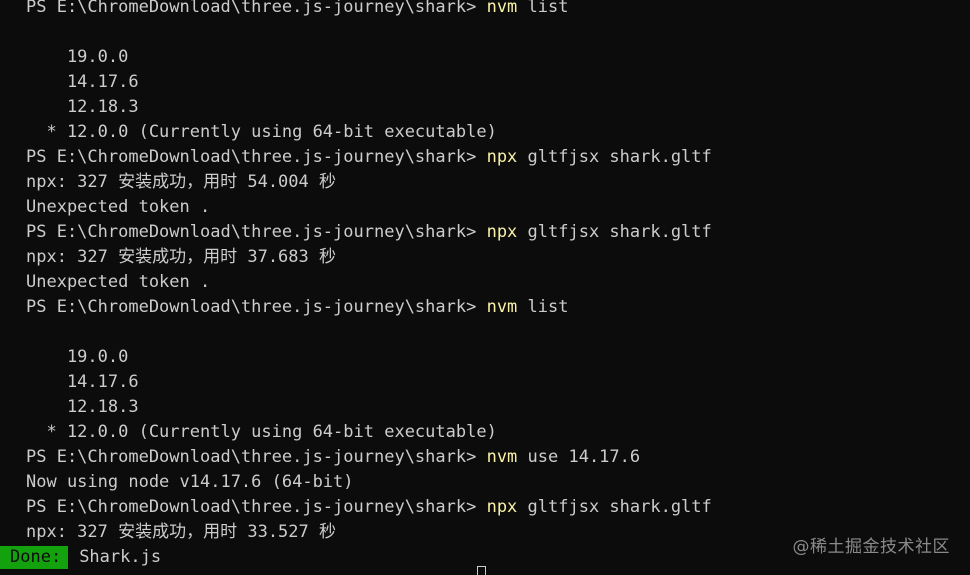  I want to click on done-badge: Done:, so click(34, 557).